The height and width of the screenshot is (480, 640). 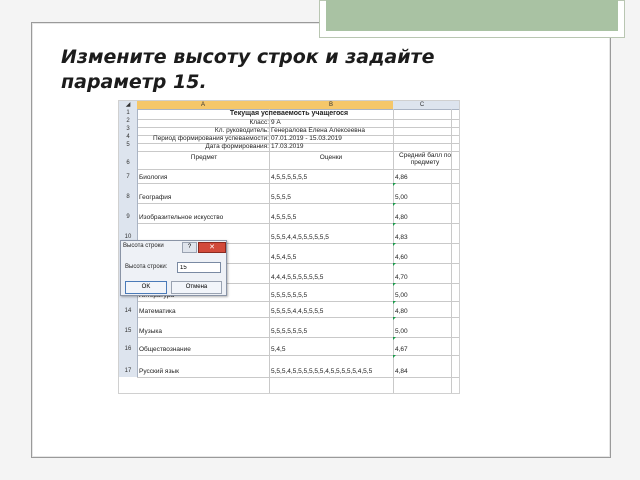 What do you see at coordinates (331, 277) in the screenshot?
I see `table-cell: 4,4,4,5,5,5,5,5,5,5` at bounding box center [331, 277].